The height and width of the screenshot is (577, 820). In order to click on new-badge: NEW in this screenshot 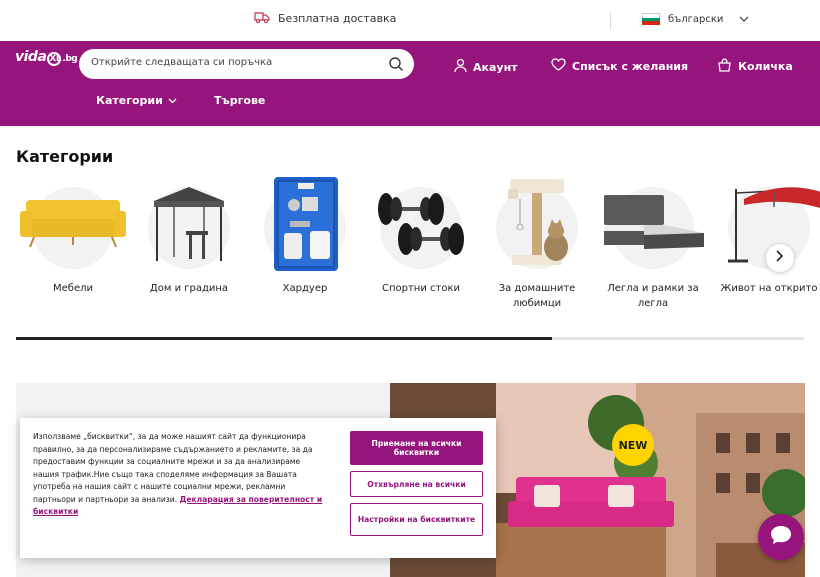, I will do `click(633, 445)`.